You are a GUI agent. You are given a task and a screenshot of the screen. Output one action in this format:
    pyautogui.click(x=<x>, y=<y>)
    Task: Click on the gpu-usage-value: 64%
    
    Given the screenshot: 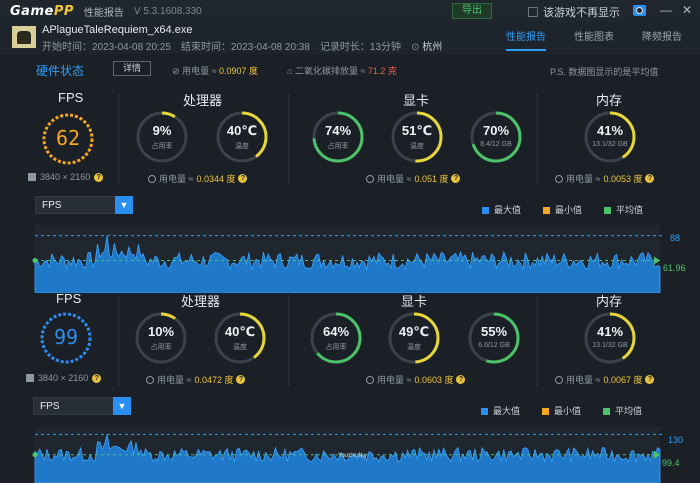 What is the action you would take?
    pyautogui.click(x=336, y=331)
    